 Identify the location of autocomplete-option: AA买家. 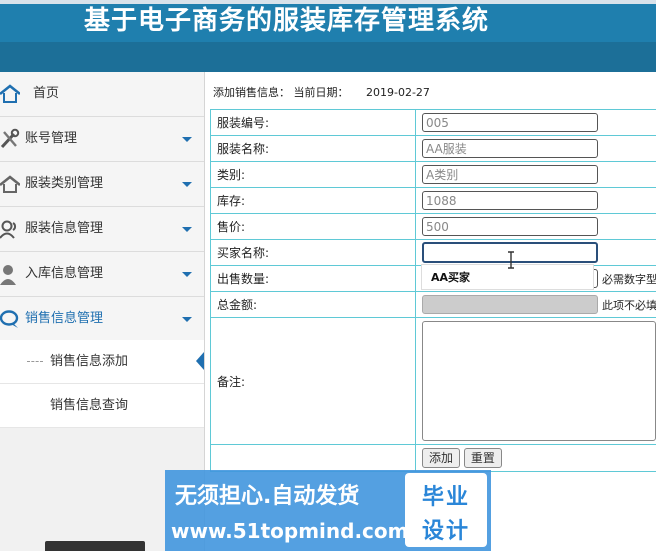
(450, 277).